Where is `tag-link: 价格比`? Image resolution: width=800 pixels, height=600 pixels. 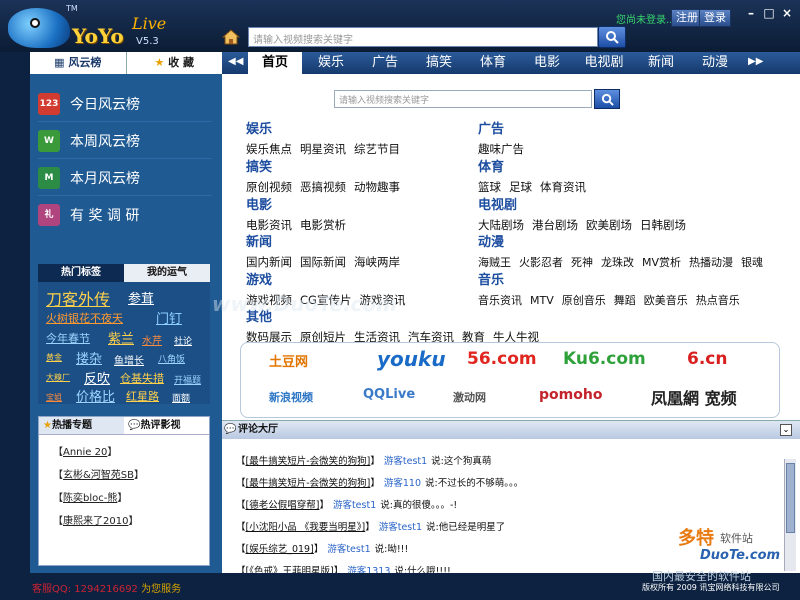
tag-link: 价格比 is located at coordinates (95, 395).